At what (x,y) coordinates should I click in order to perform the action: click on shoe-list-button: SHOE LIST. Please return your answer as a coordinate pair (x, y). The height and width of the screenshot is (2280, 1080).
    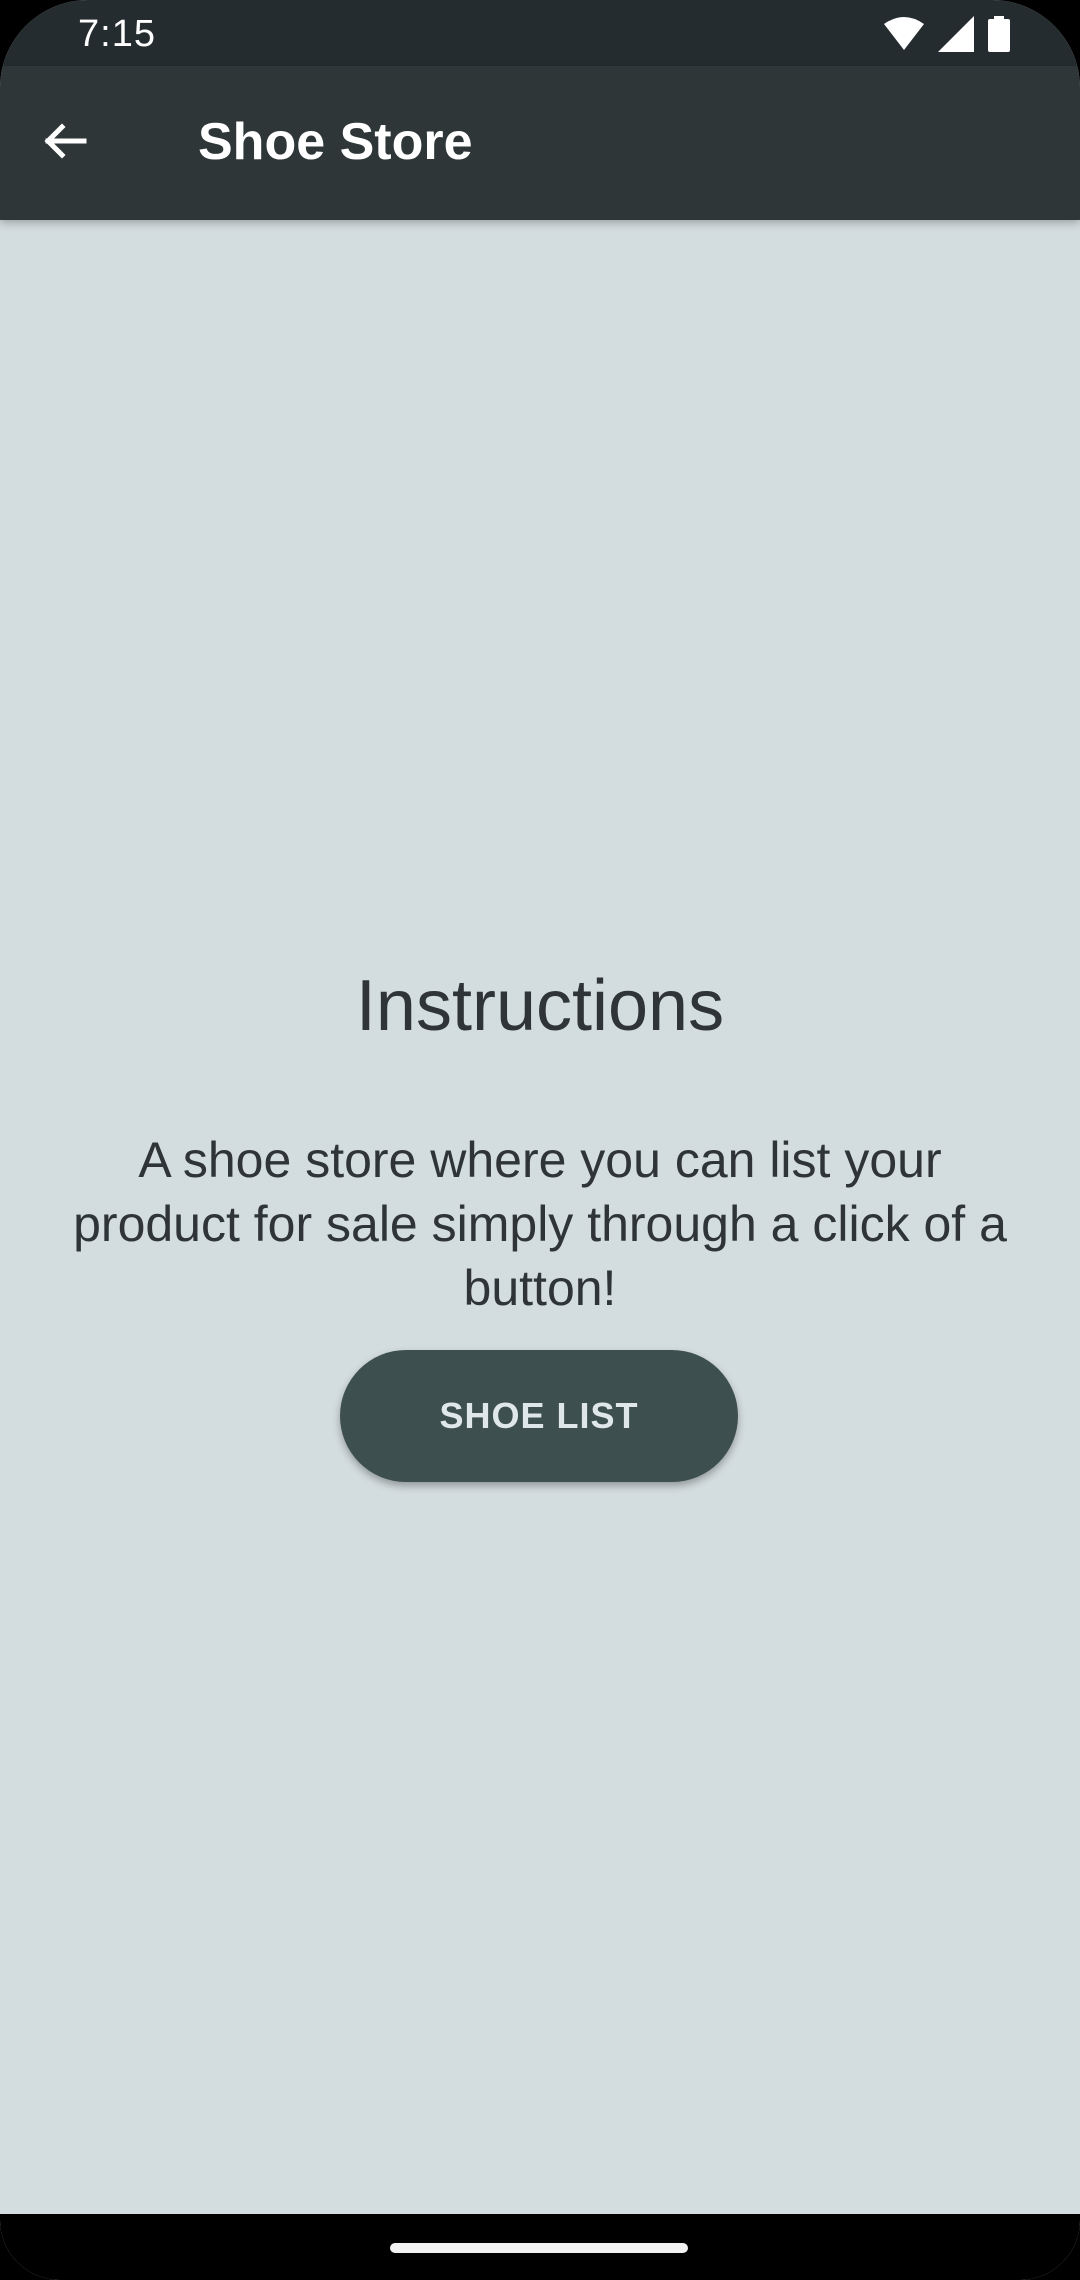
    Looking at the image, I should click on (539, 1416).